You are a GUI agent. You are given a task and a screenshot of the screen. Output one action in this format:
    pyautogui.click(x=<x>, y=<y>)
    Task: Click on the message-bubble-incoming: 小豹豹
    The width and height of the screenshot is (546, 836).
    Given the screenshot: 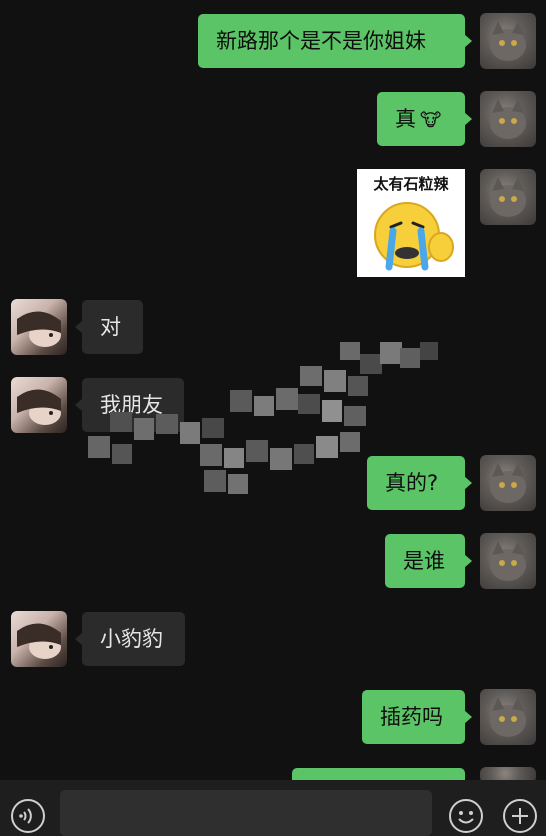 What is the action you would take?
    pyautogui.click(x=130, y=639)
    